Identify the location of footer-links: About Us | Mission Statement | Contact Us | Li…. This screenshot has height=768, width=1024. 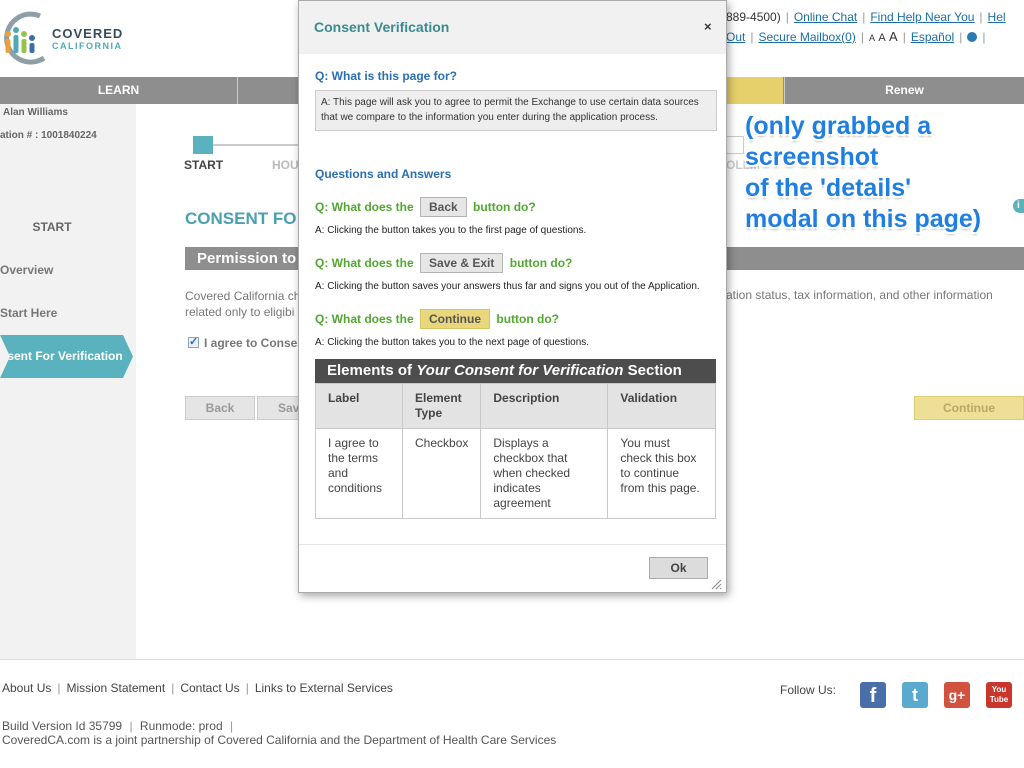
(197, 688).